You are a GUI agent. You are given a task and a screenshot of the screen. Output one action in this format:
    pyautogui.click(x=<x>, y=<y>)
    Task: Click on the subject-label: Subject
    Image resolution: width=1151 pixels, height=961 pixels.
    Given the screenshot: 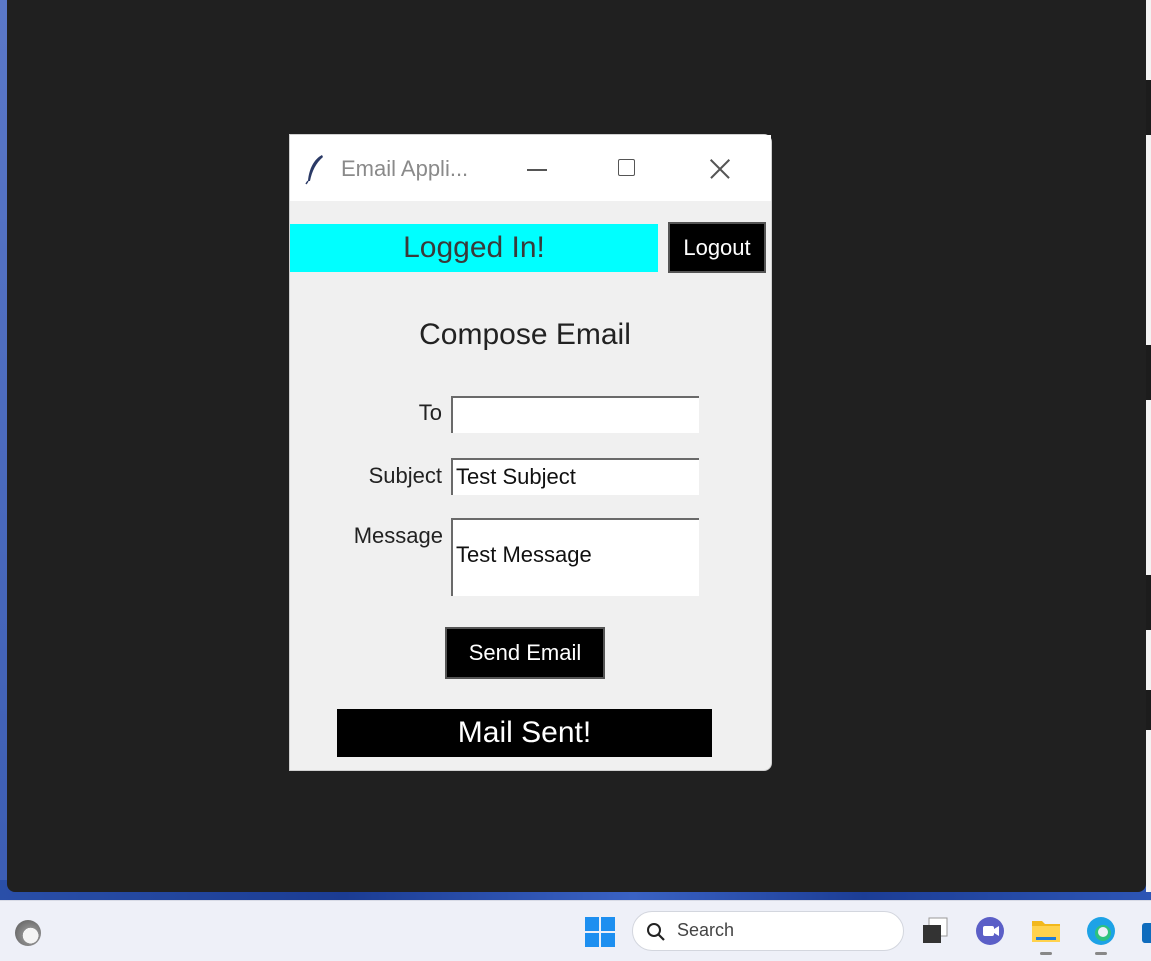 What is the action you would take?
    pyautogui.click(x=405, y=475)
    